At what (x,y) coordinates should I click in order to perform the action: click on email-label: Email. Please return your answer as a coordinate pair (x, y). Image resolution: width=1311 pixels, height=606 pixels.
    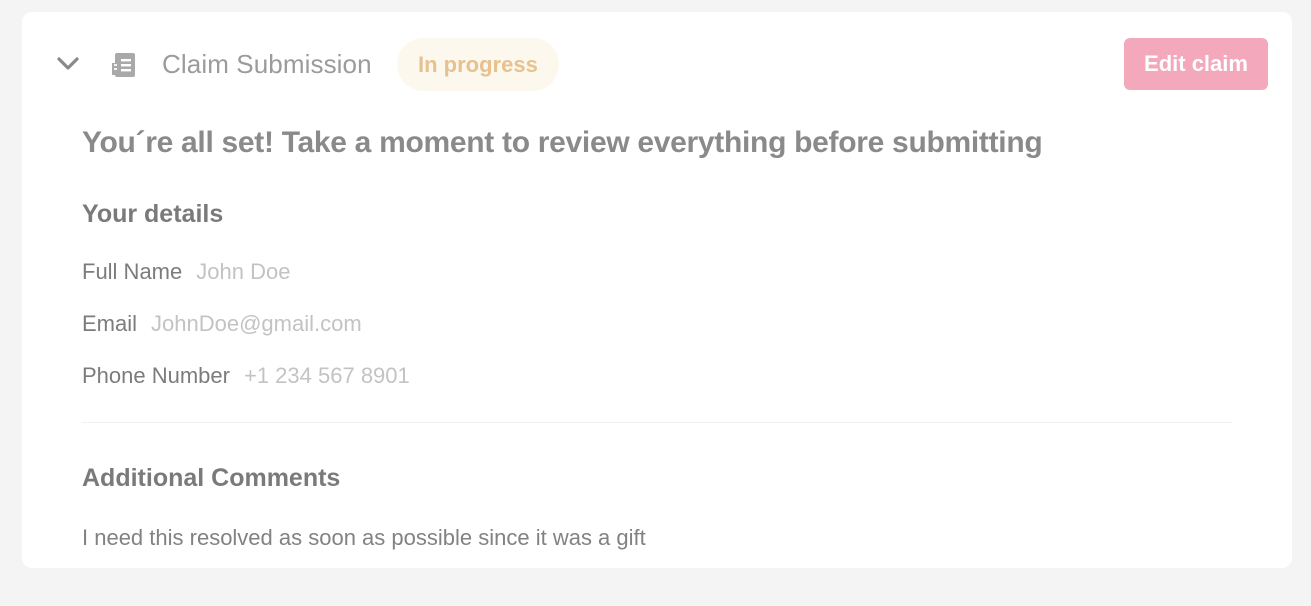
    Looking at the image, I should click on (110, 323).